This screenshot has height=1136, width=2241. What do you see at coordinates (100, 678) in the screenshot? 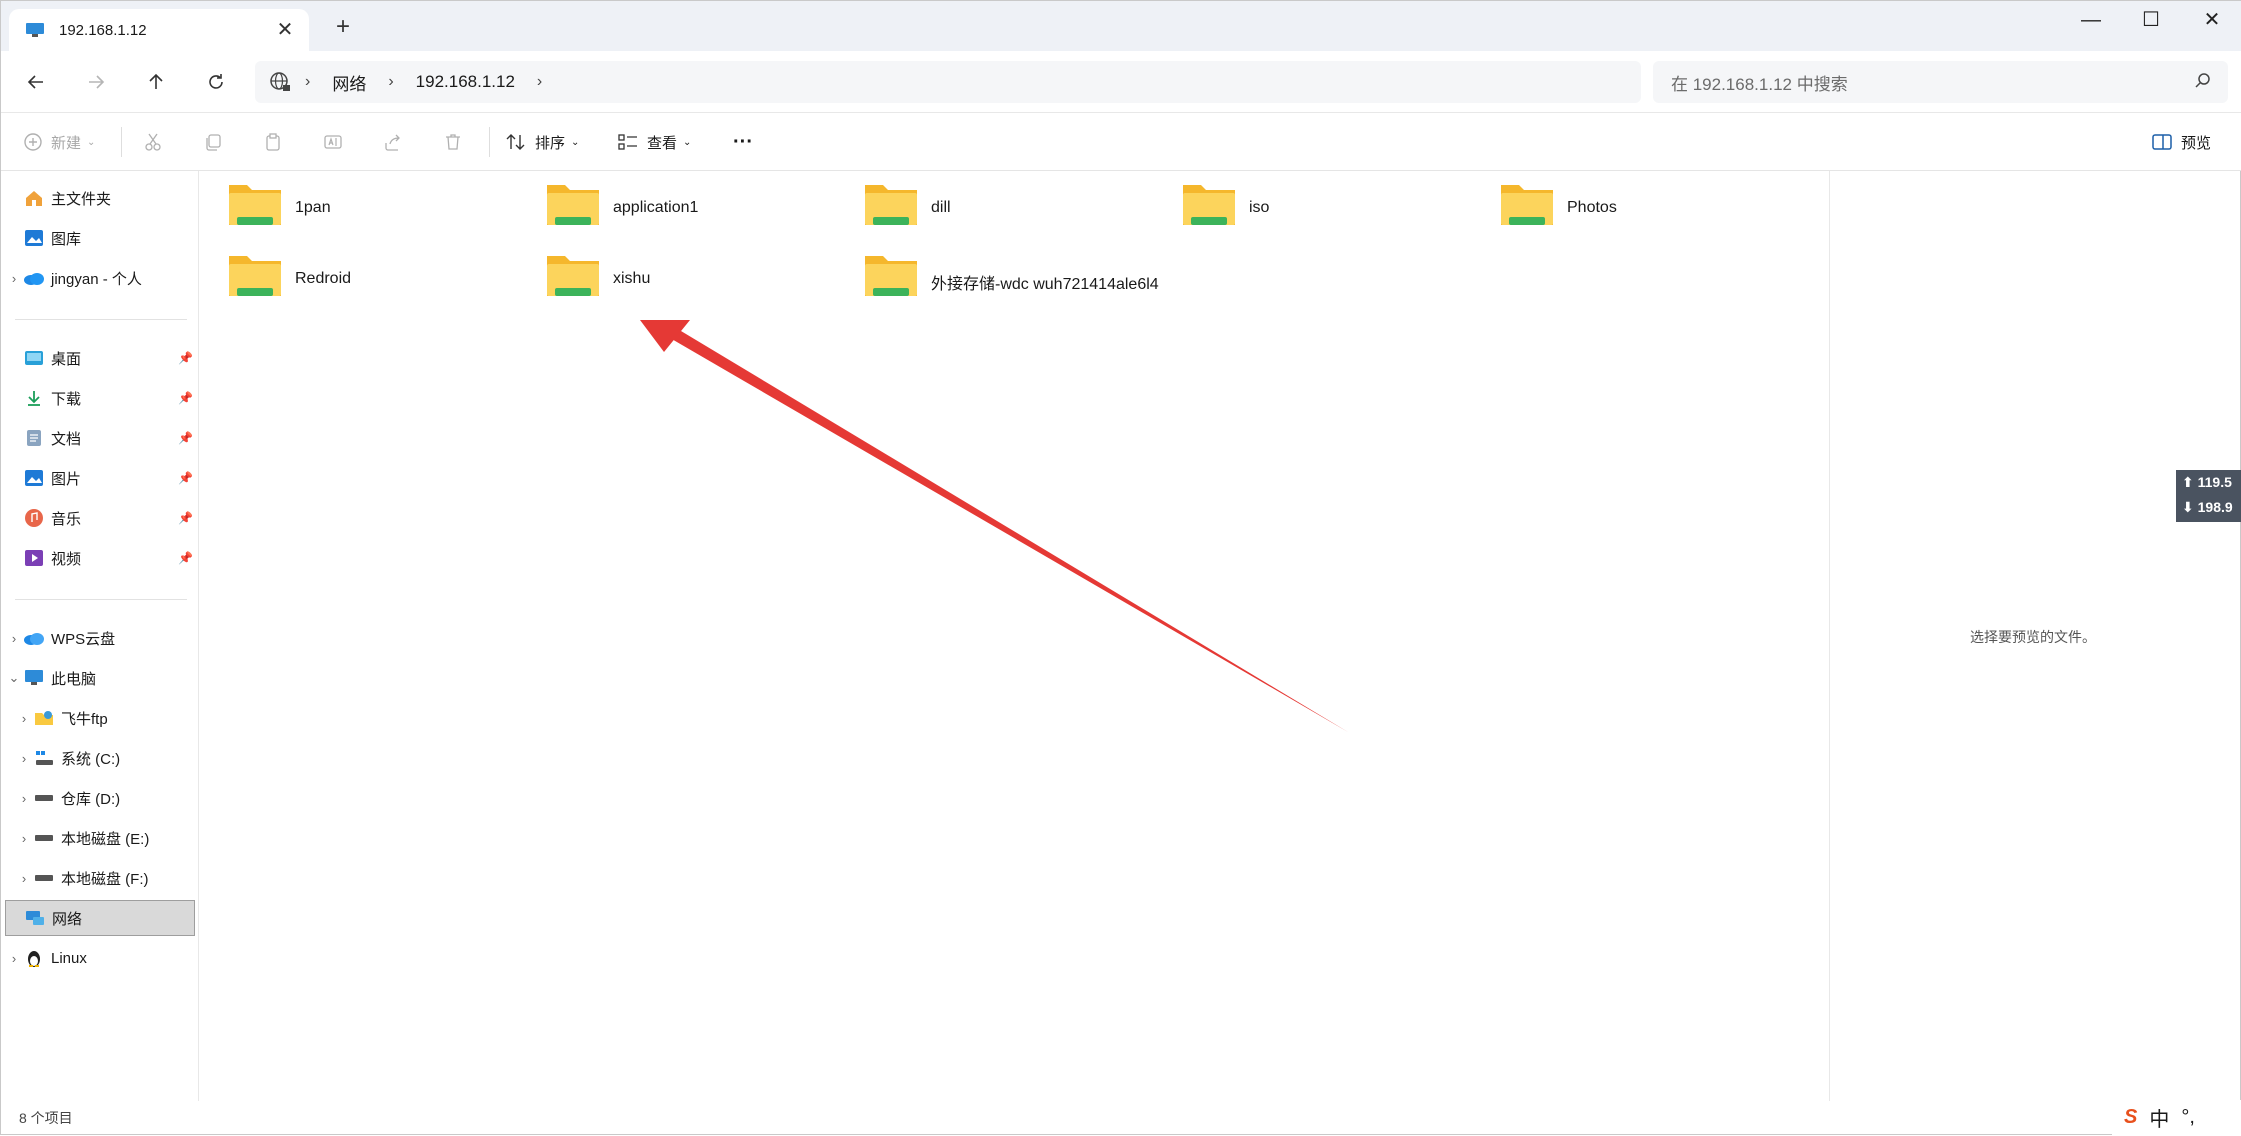
I see `sidebar-item-this-pc: ⌄ 此电脑` at bounding box center [100, 678].